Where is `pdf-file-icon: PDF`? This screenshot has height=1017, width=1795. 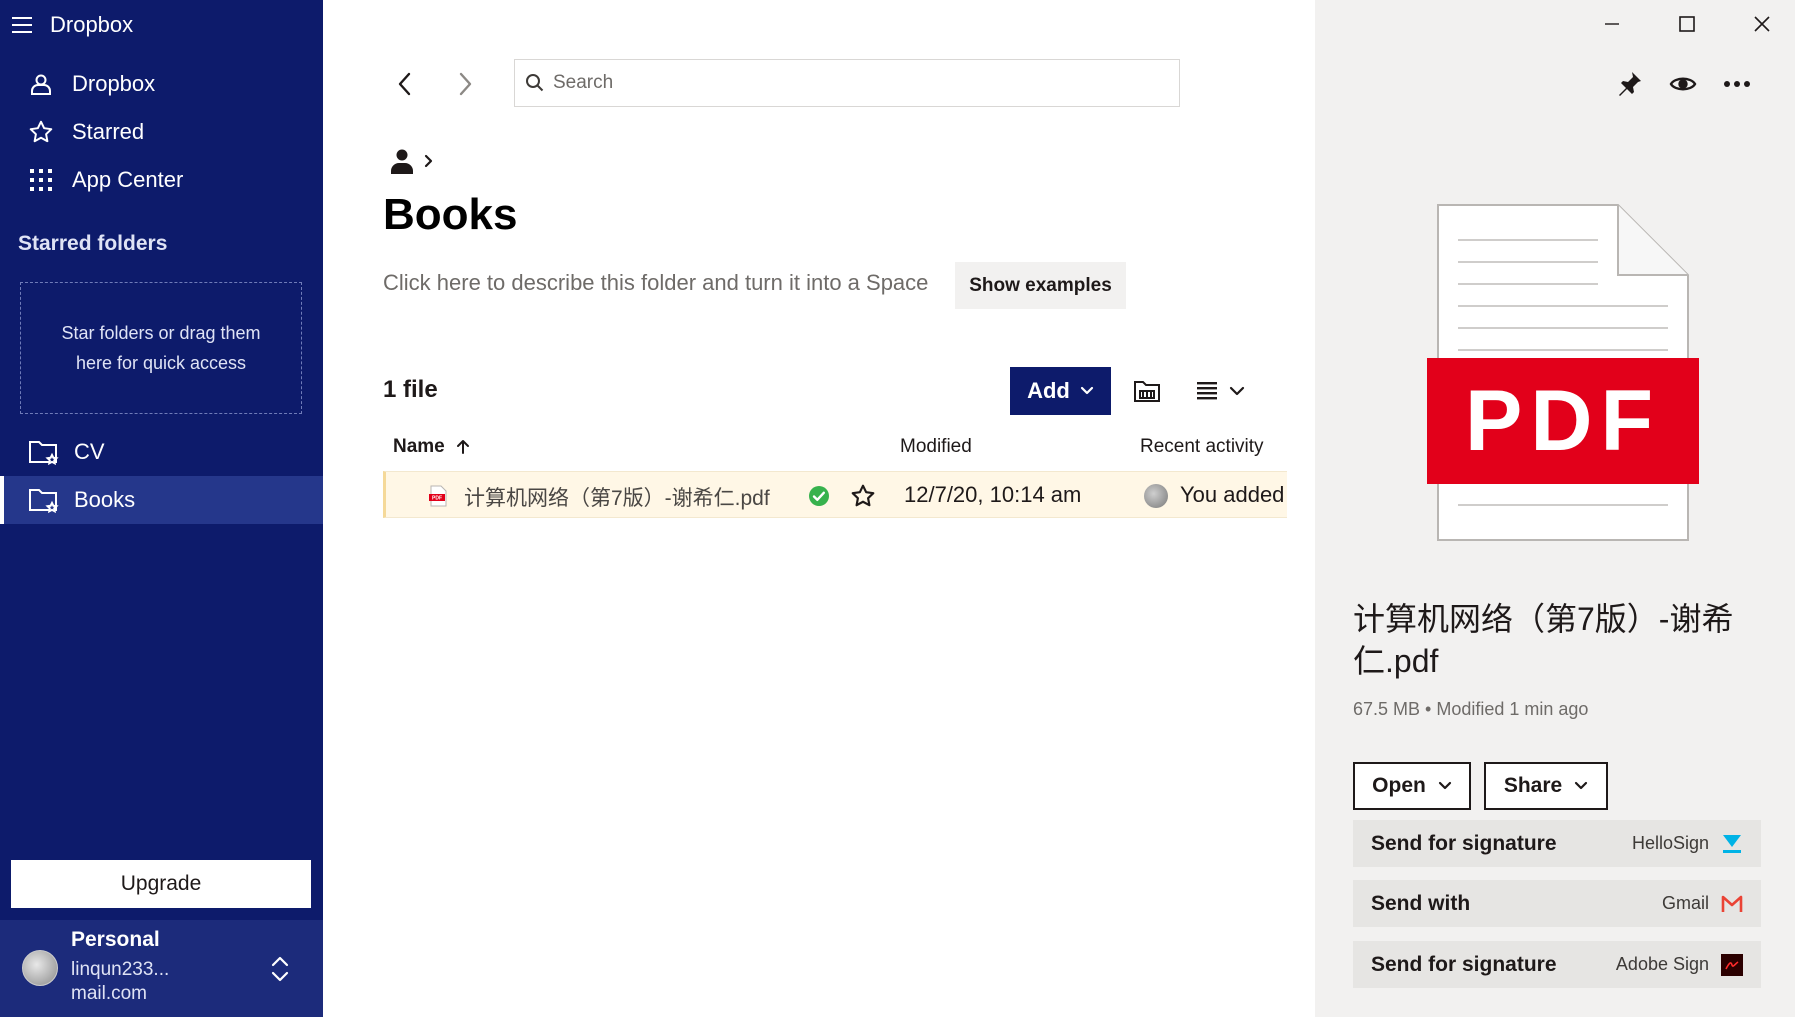 pdf-file-icon: PDF is located at coordinates (438, 496).